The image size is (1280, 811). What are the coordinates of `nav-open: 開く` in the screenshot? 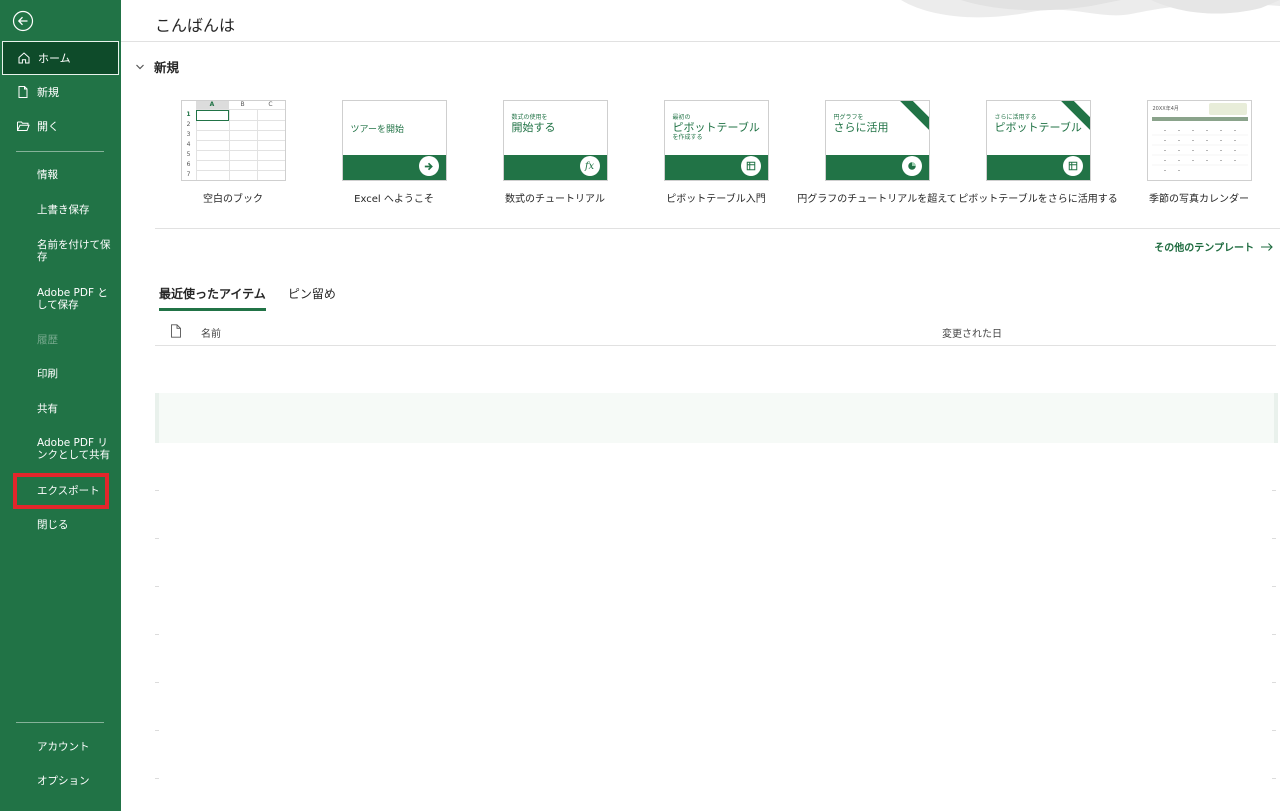 It's located at (60, 126).